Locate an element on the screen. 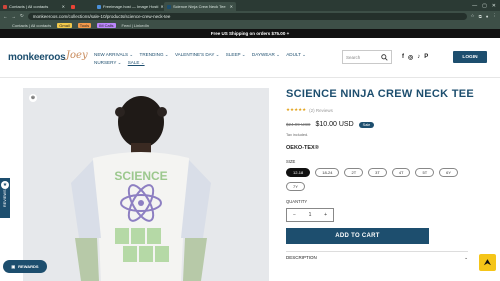  tiktok-icon: ♪ is located at coordinates (418, 57).